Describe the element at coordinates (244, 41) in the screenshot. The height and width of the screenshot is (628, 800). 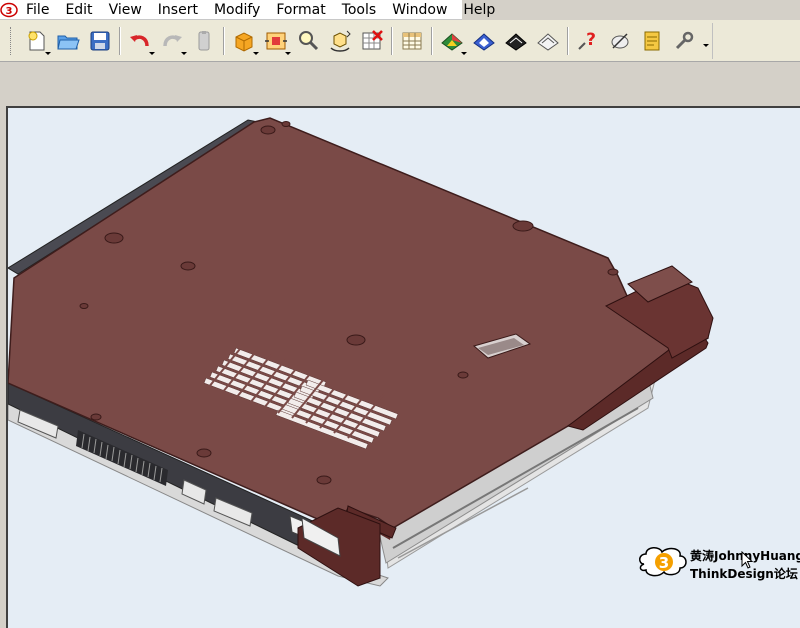
I see `solid-box-icon` at that location.